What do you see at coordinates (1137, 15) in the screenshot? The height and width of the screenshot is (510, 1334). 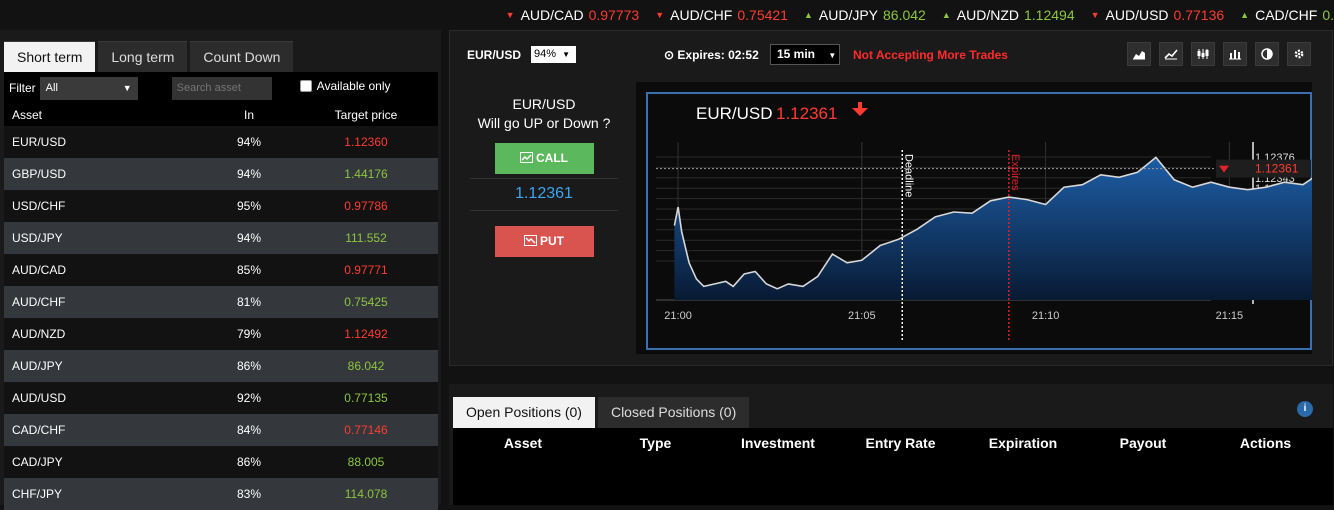 I see `ticker-symbol: AUD/USD` at bounding box center [1137, 15].